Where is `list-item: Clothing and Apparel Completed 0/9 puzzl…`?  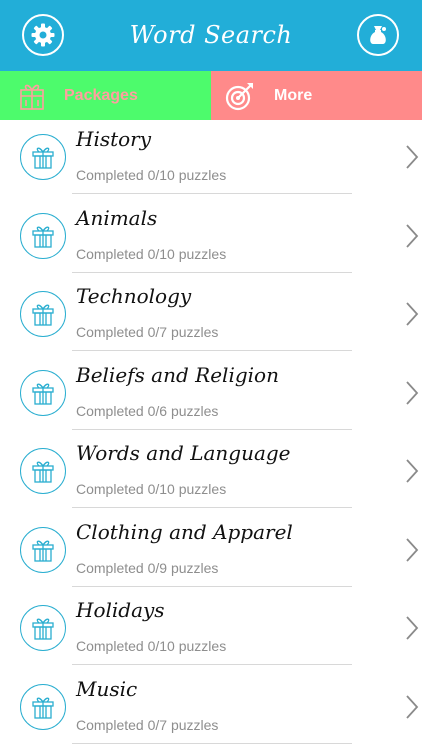 list-item: Clothing and Apparel Completed 0/9 puzzl… is located at coordinates (211, 552).